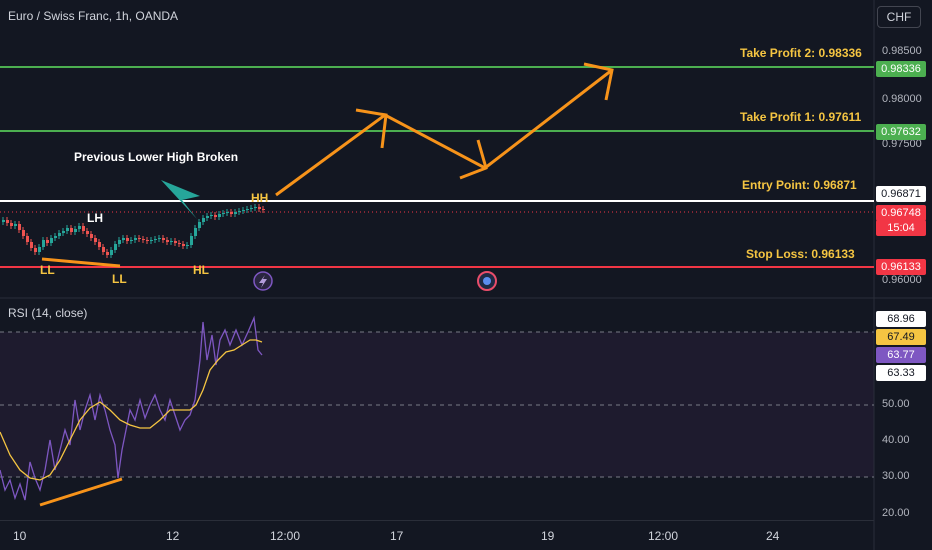  What do you see at coordinates (902, 99) in the screenshot?
I see `price-axis-label: 0.98000` at bounding box center [902, 99].